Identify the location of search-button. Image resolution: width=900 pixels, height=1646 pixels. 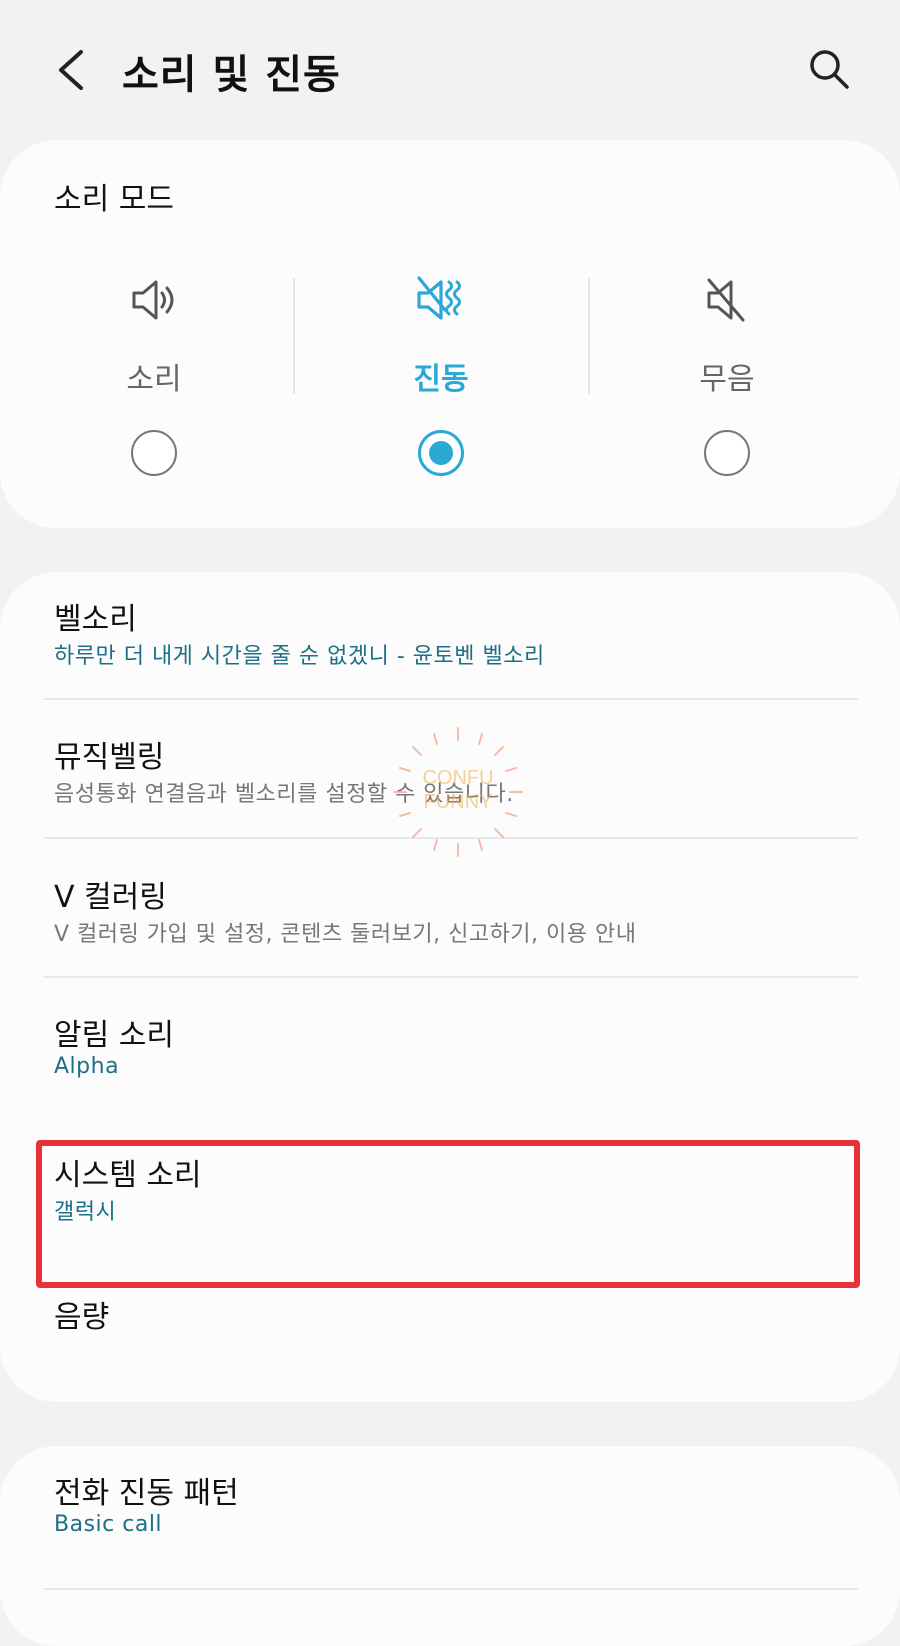
(829, 69).